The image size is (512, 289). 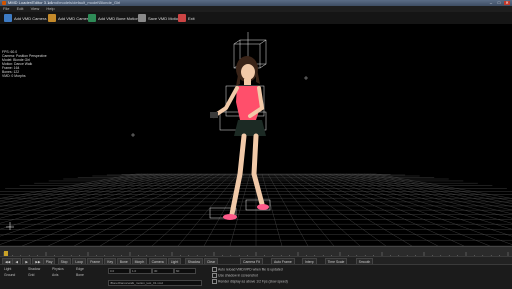 I want to click on add-vmd-bone-motion-button: Add VMD Bone Motion, so click(x=113, y=18).